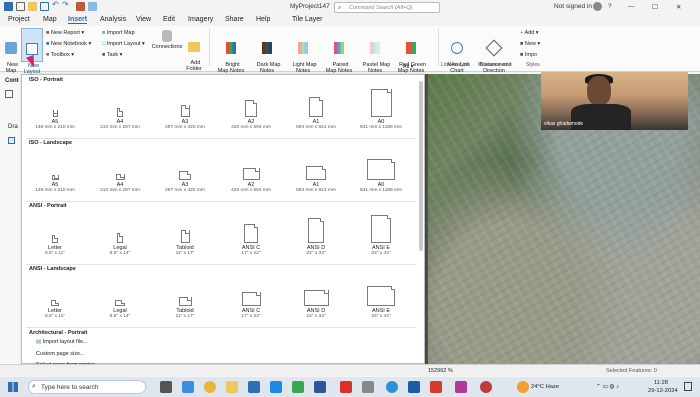  I want to click on new-map-button: New Map, so click(11, 52).